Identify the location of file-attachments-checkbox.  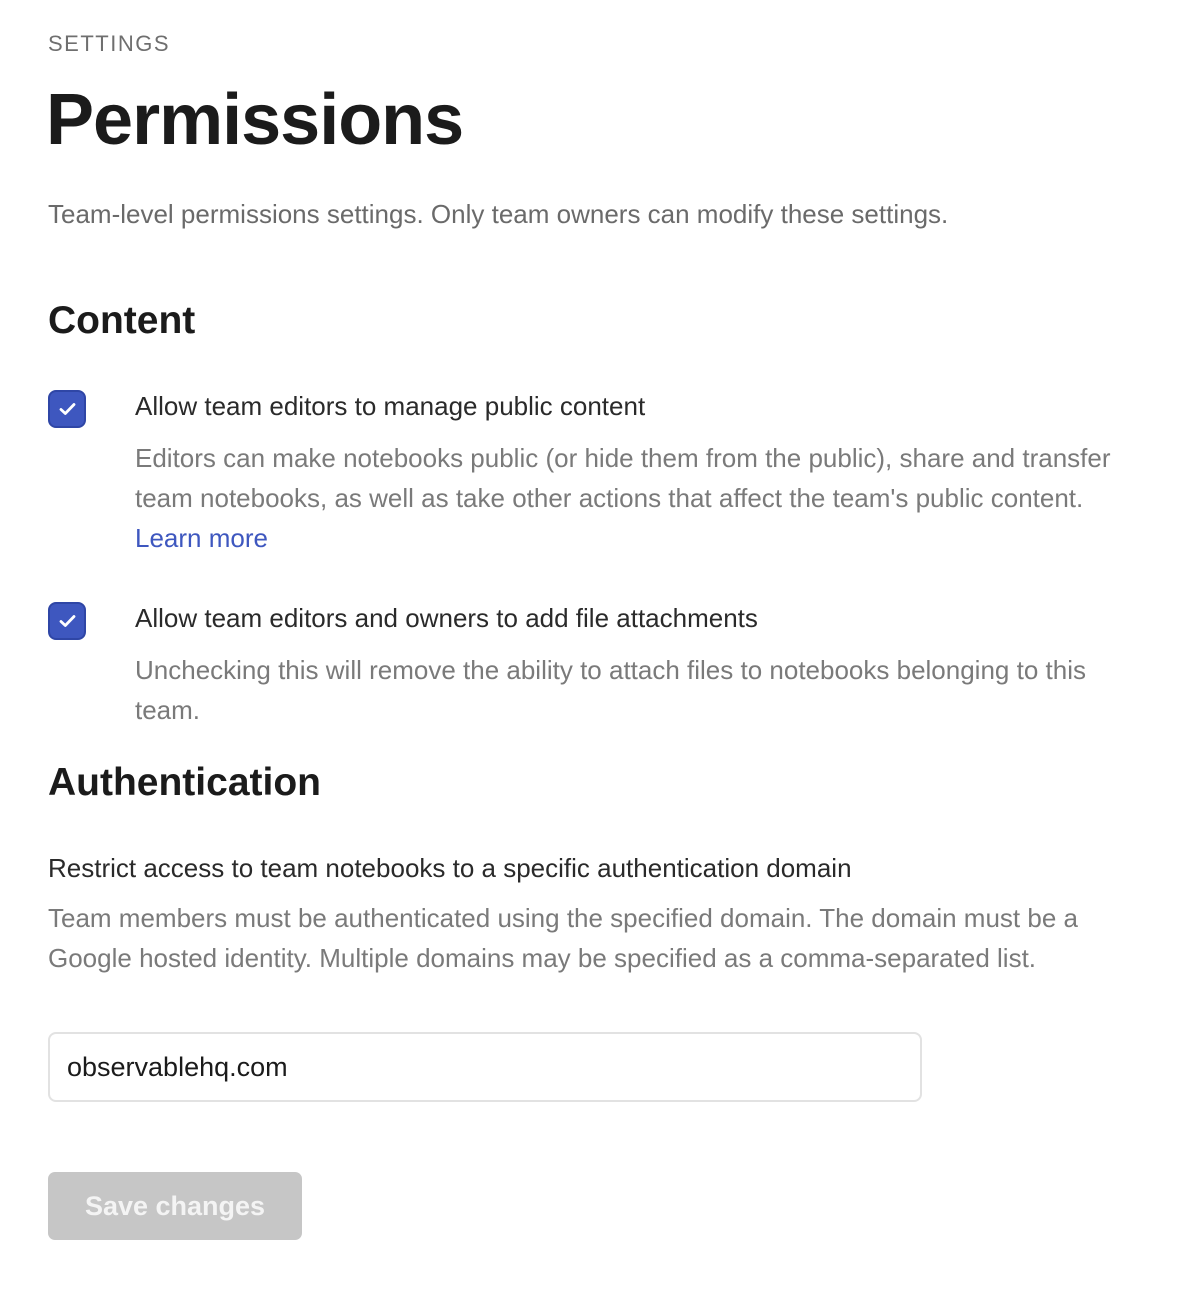
(67, 621).